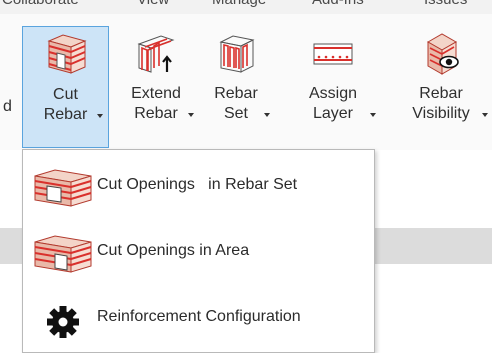  What do you see at coordinates (153, 4) in the screenshot?
I see `tab-view: View` at bounding box center [153, 4].